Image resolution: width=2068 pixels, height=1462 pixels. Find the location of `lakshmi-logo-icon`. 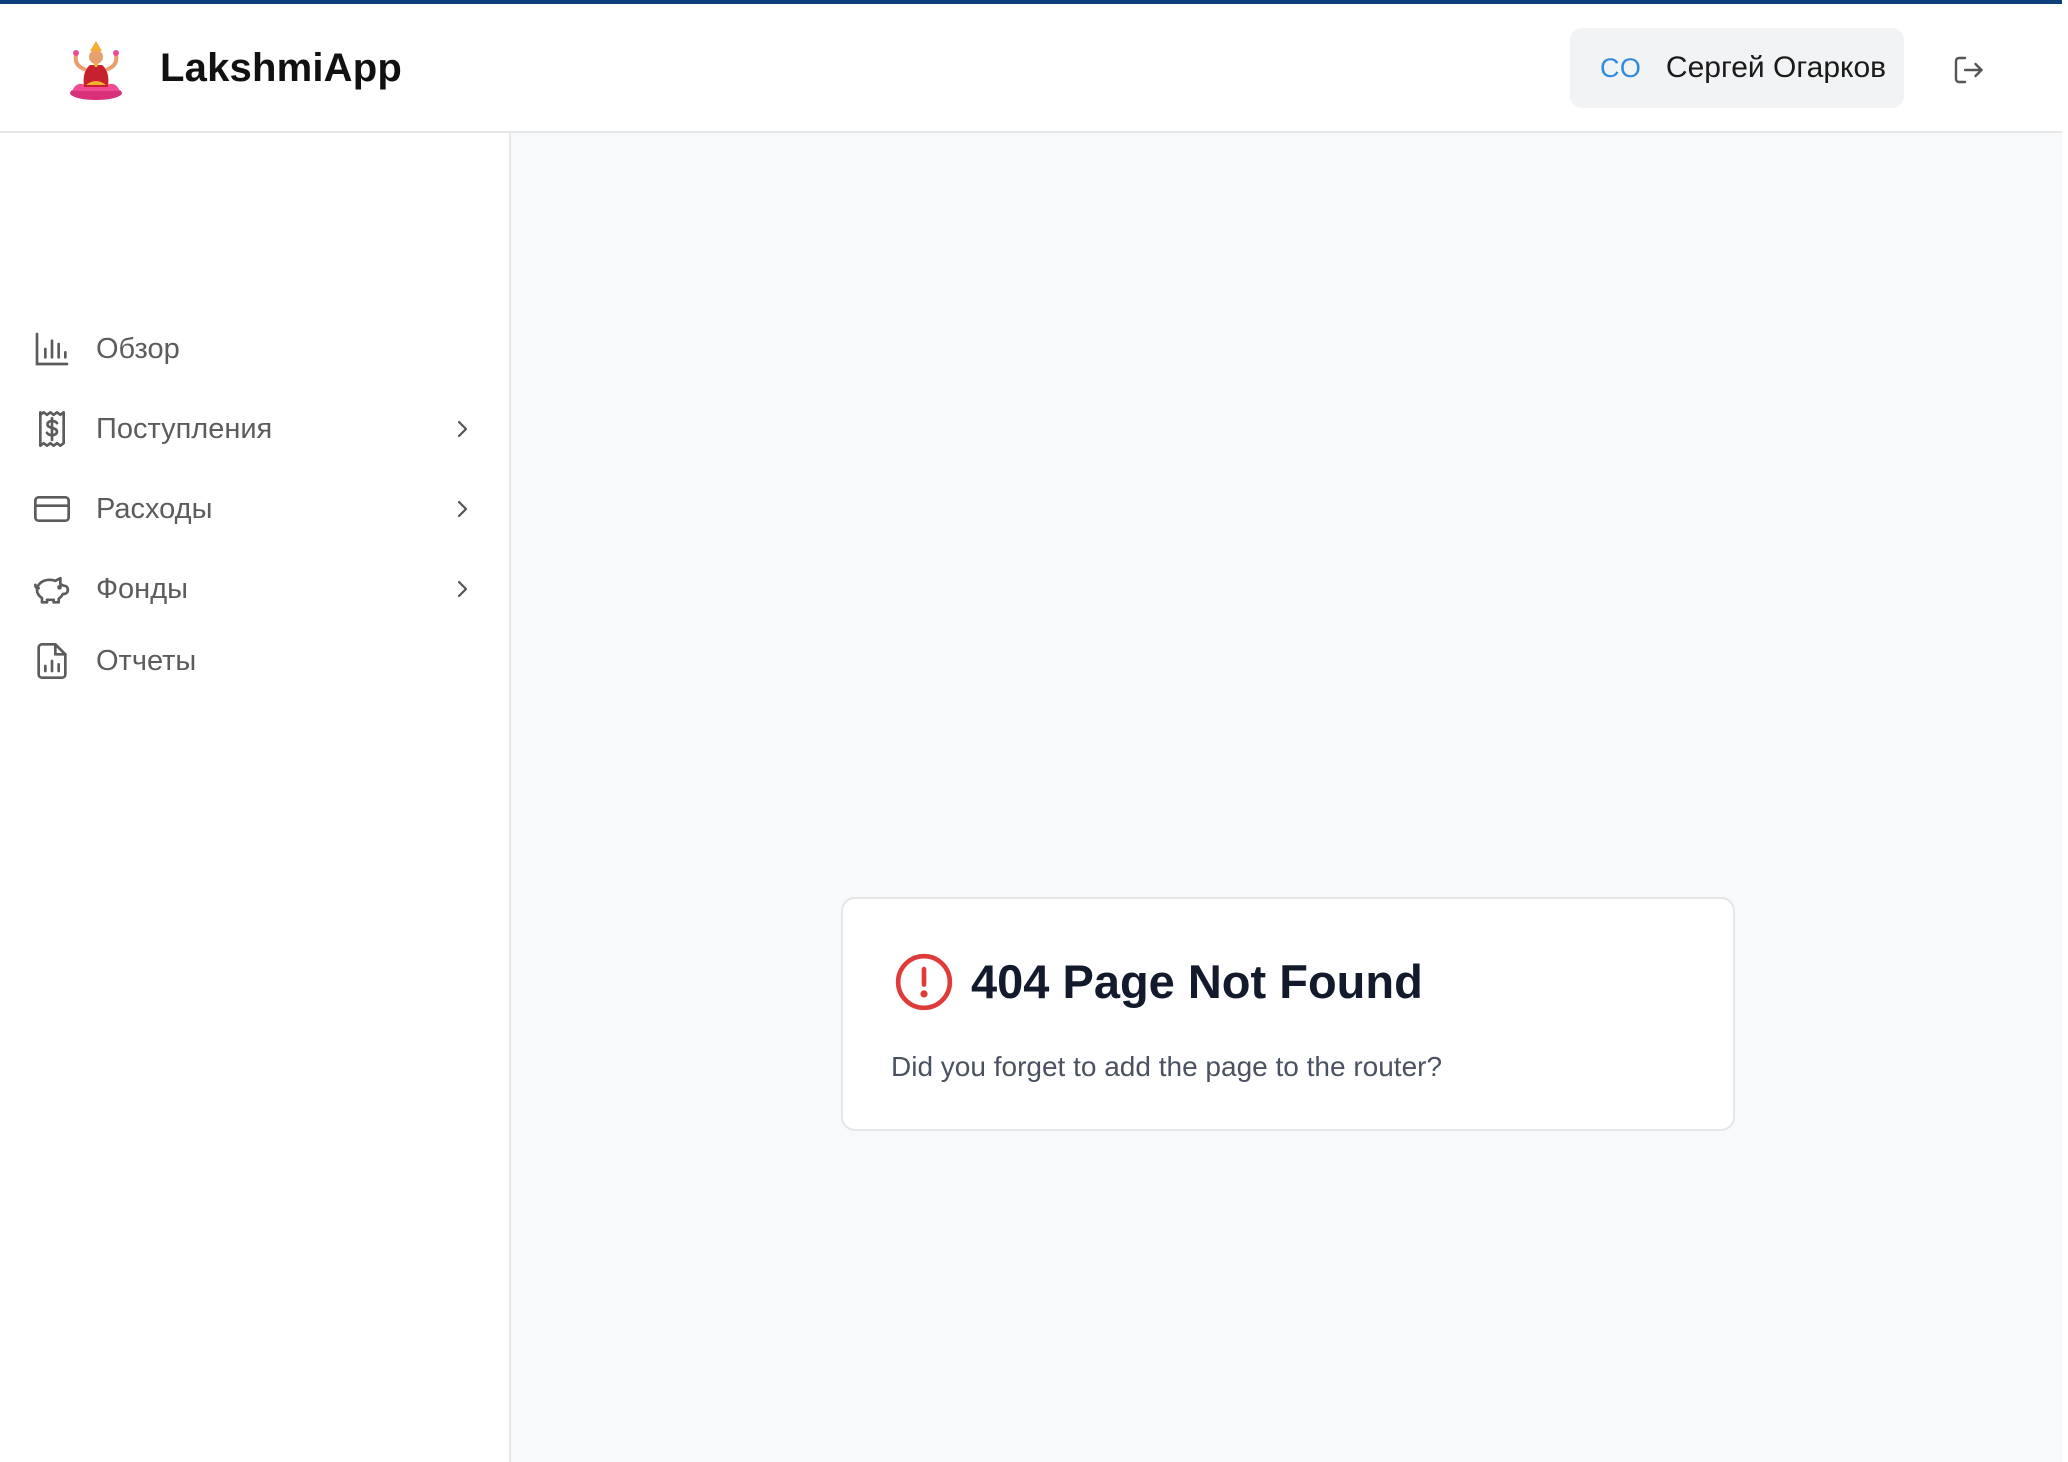

lakshmi-logo-icon is located at coordinates (96, 69).